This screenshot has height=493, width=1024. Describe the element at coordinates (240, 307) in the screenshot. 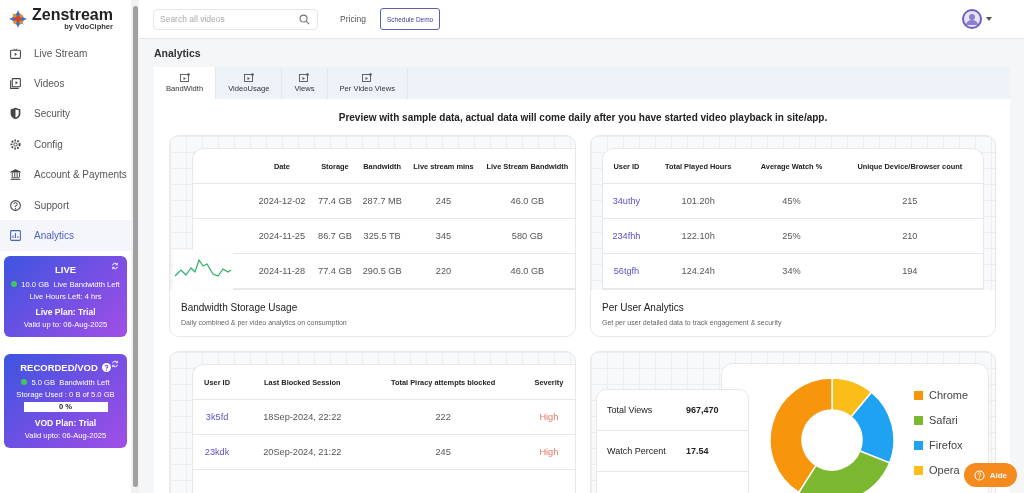

I see `card-title: Bandwidth Storage Usage` at that location.